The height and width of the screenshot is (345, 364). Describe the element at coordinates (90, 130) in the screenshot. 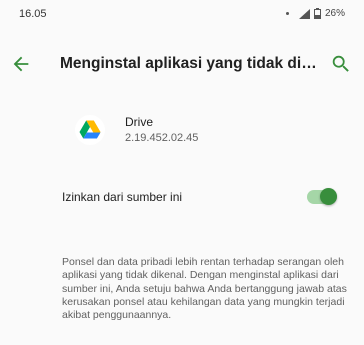

I see `google-drive-icon` at that location.